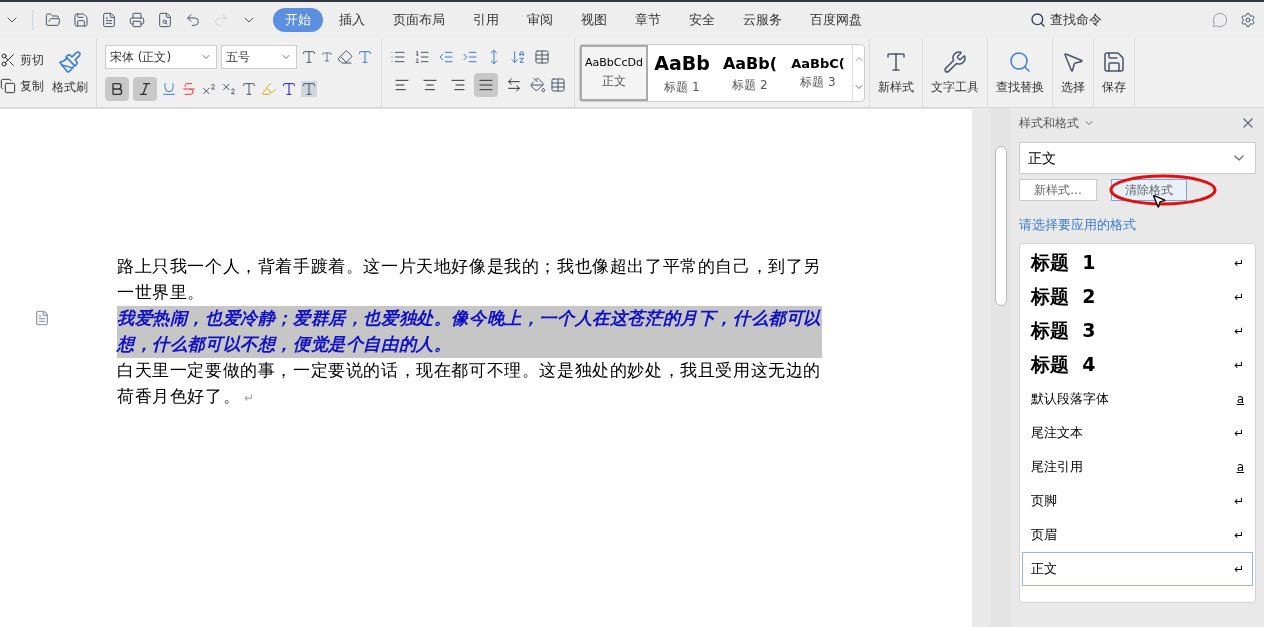 The width and height of the screenshot is (1264, 627). What do you see at coordinates (702, 20) in the screenshot?
I see `menu-tab: 安全` at bounding box center [702, 20].